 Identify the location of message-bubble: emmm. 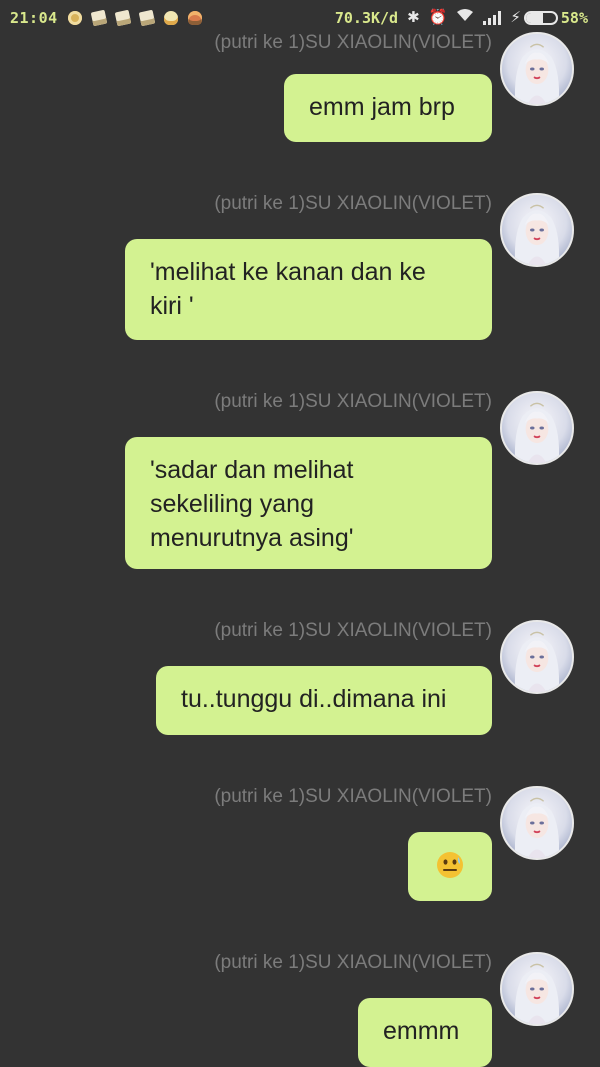
(425, 1032).